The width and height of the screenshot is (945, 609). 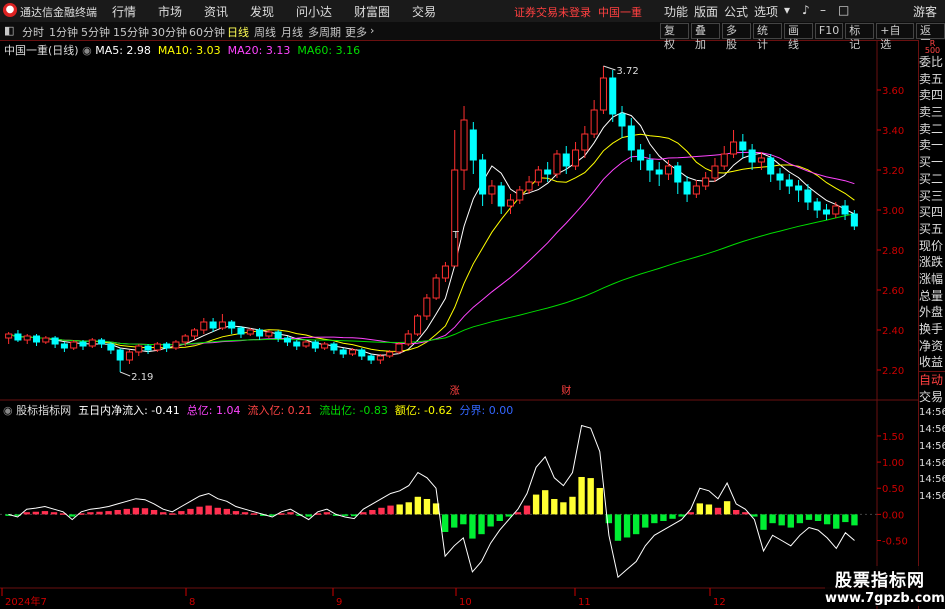 What do you see at coordinates (674, 37) in the screenshot?
I see `toolbar-button: 复权` at bounding box center [674, 37].